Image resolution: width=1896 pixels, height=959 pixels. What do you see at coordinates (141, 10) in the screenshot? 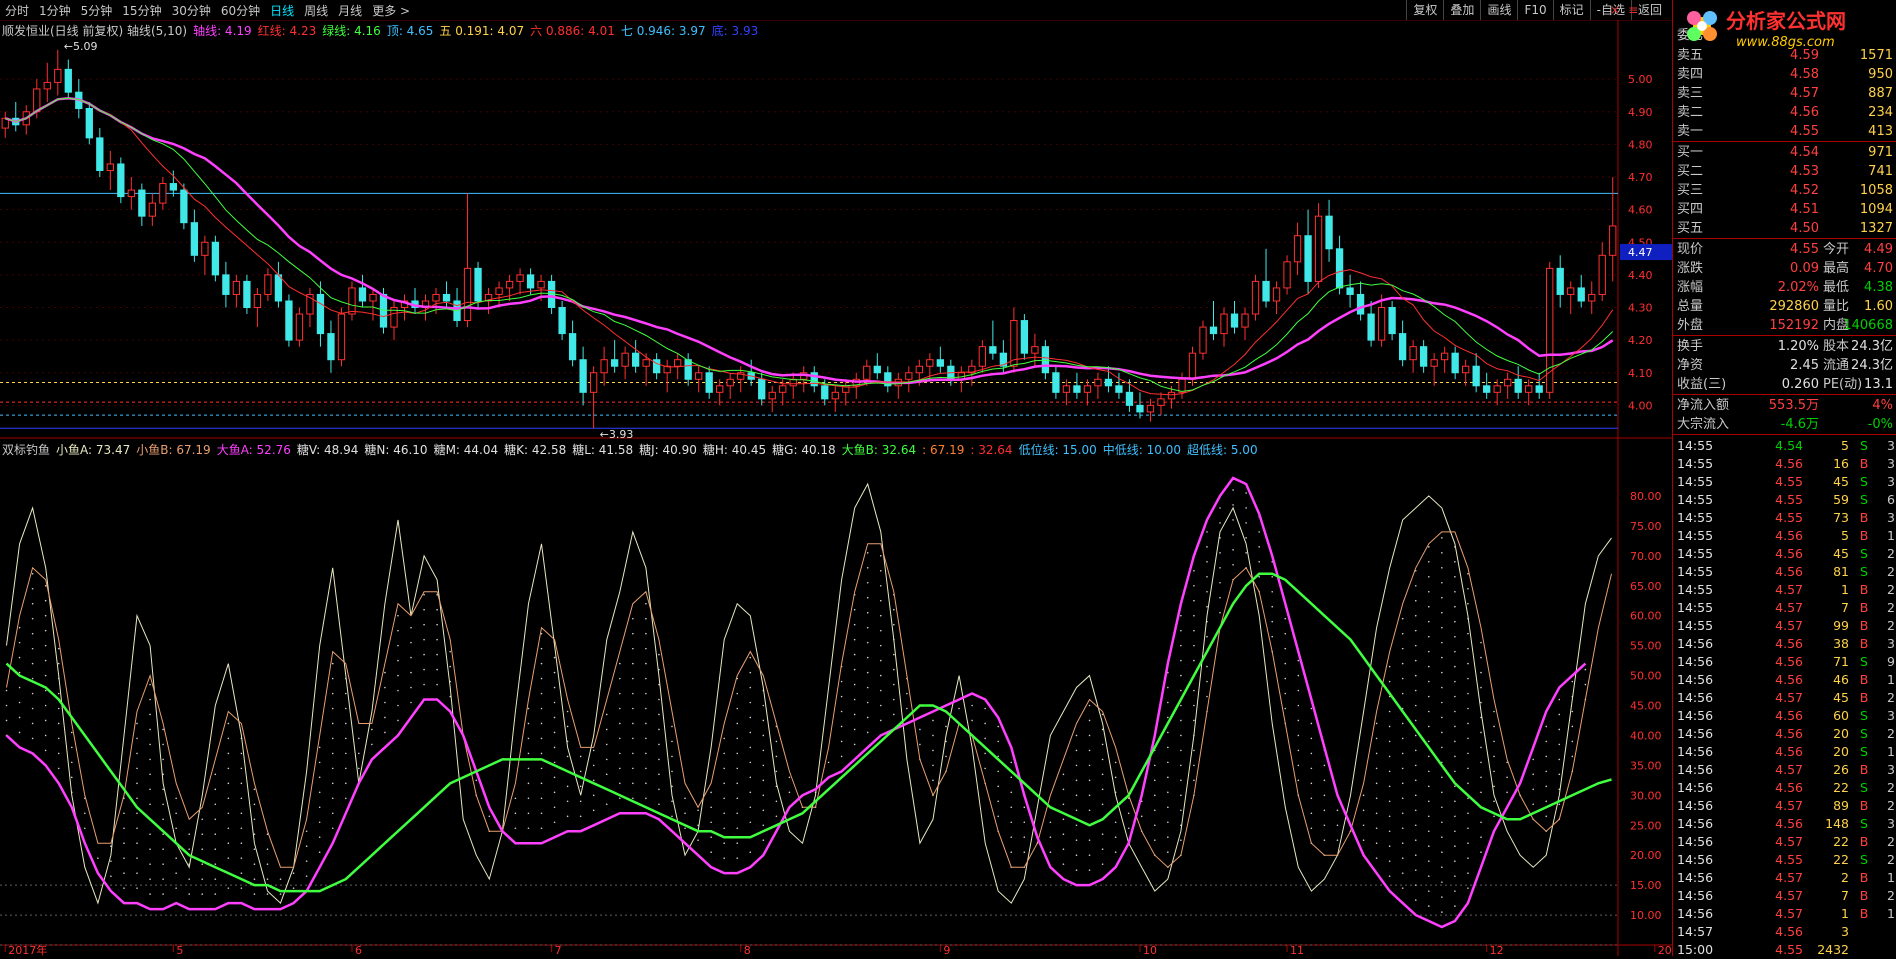
I see `timeframe-3: 15分钟` at bounding box center [141, 10].